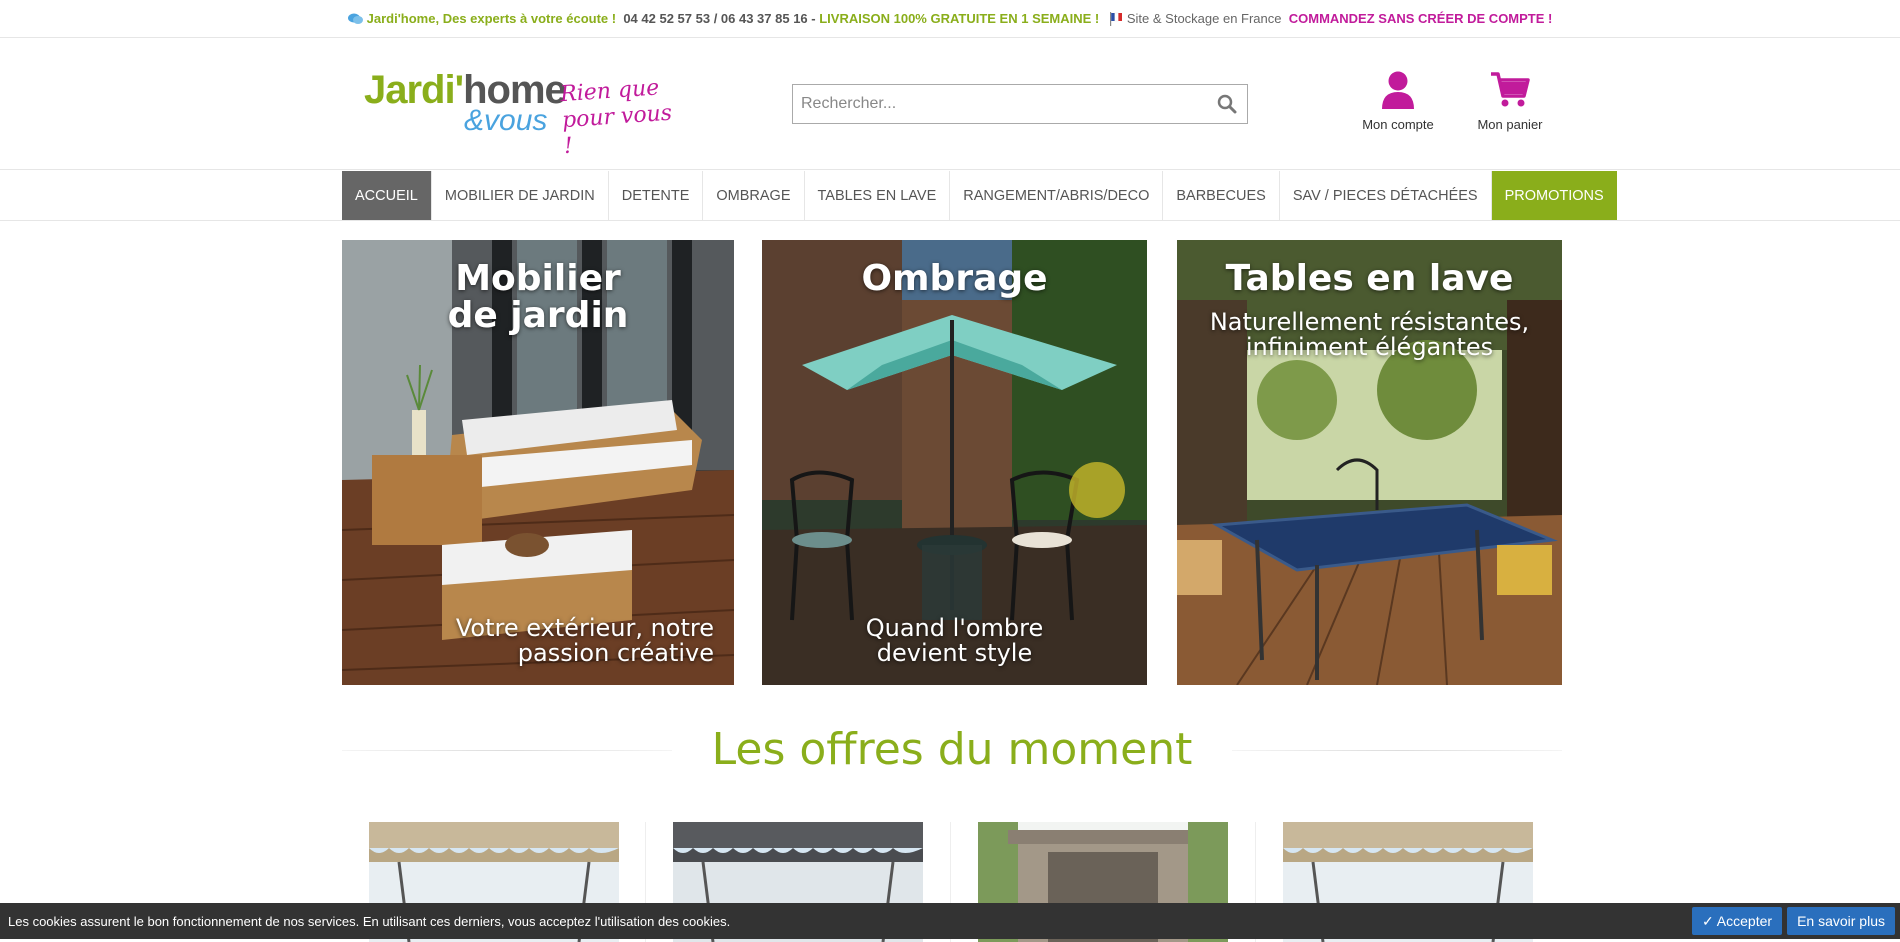  Describe the element at coordinates (1737, 921) in the screenshot. I see `cookie-accept-button: ✓ Accepter` at that location.